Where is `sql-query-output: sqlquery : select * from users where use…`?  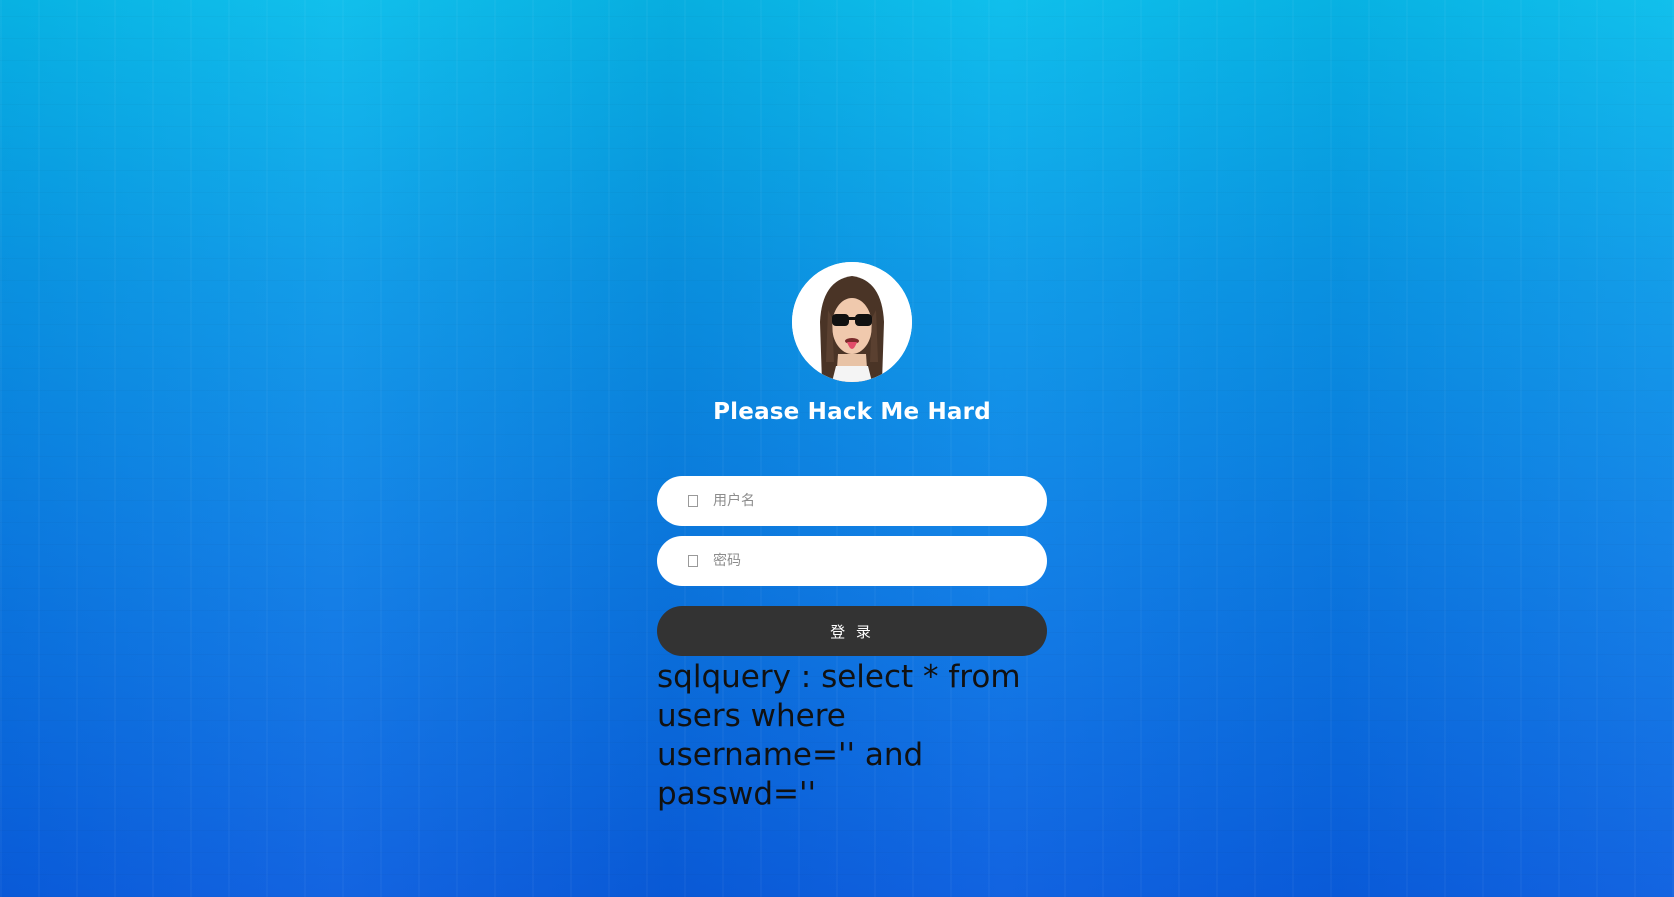 sql-query-output: sqlquery : select * from users where use… is located at coordinates (839, 735).